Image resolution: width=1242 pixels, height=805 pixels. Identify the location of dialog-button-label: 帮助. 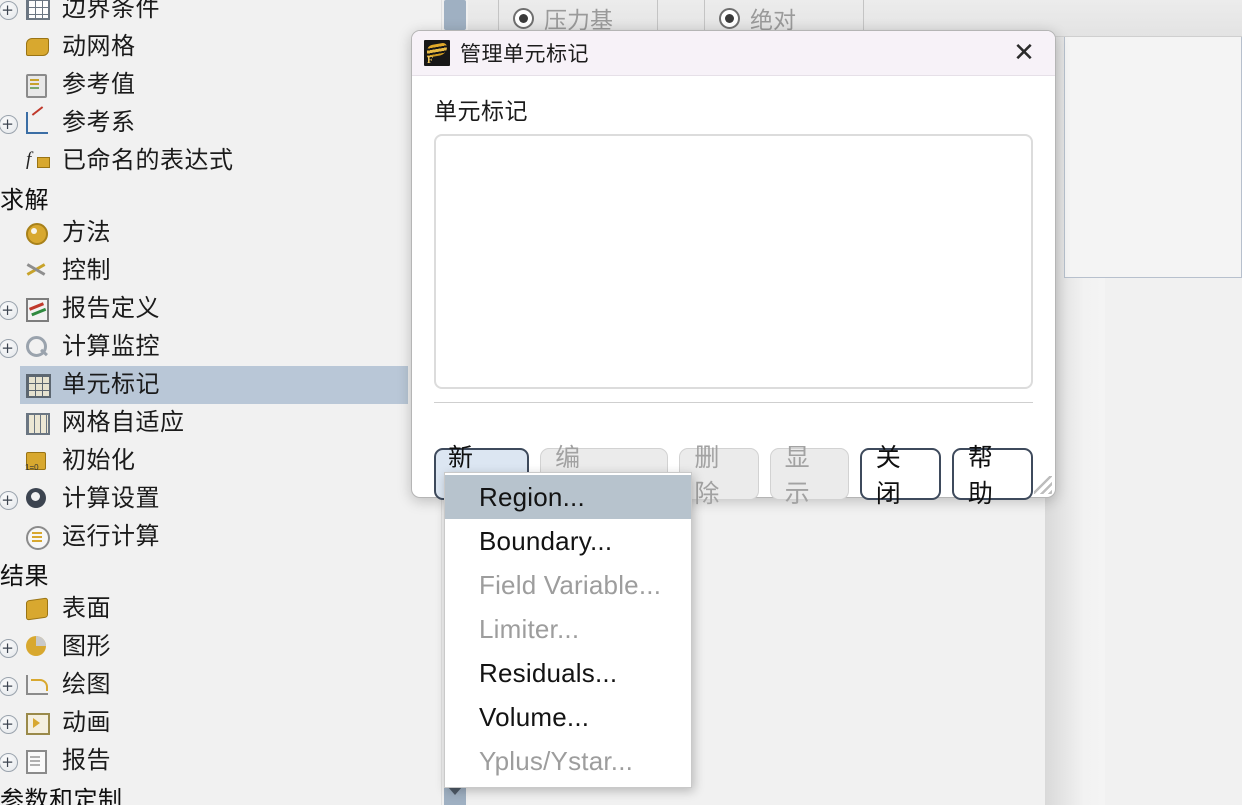
(980, 476).